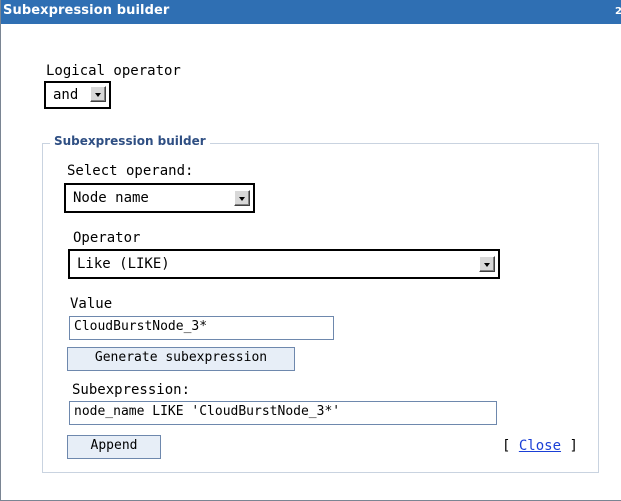 The width and height of the screenshot is (621, 501). Describe the element at coordinates (130, 141) in the screenshot. I see `group-legend: Subexpression builder` at that location.